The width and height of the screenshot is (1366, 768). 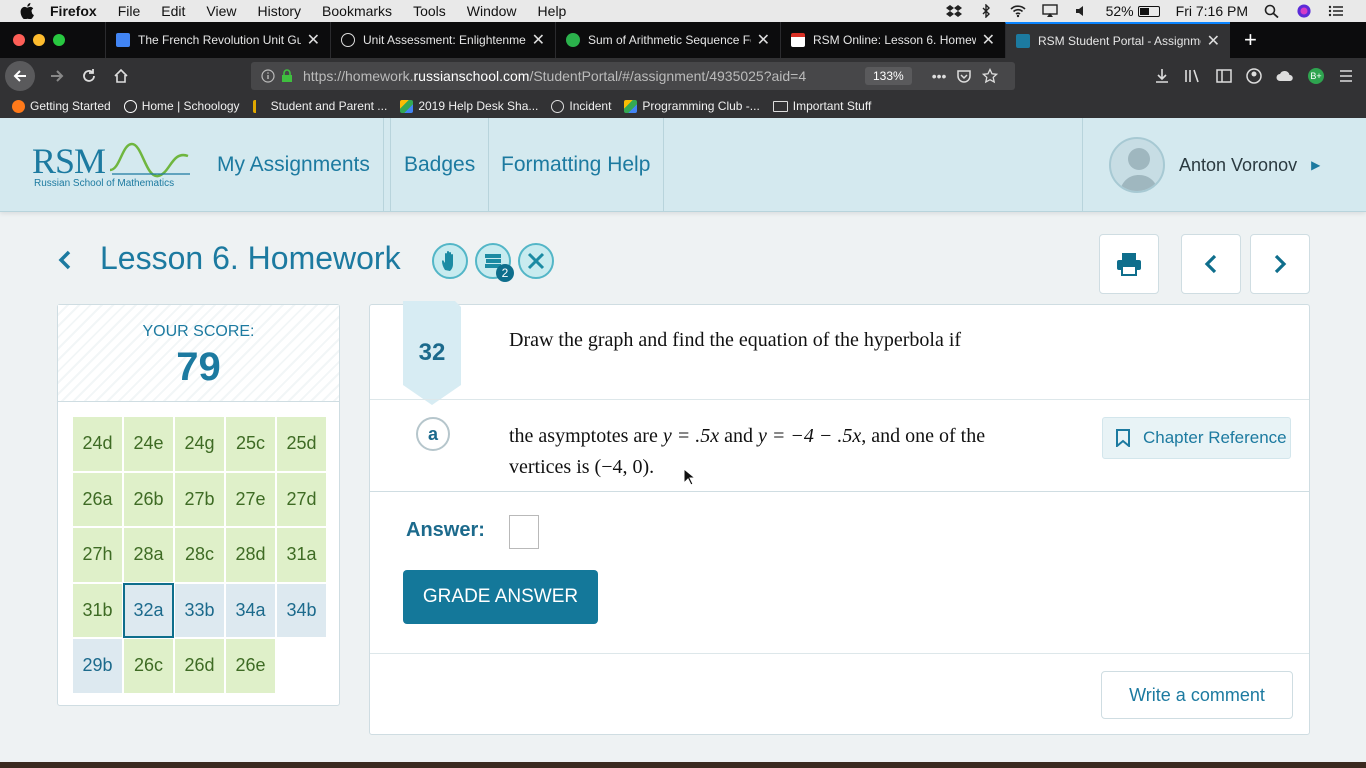 What do you see at coordinates (821, 106) in the screenshot?
I see `bookmark-important-stuff: Important Stuff` at bounding box center [821, 106].